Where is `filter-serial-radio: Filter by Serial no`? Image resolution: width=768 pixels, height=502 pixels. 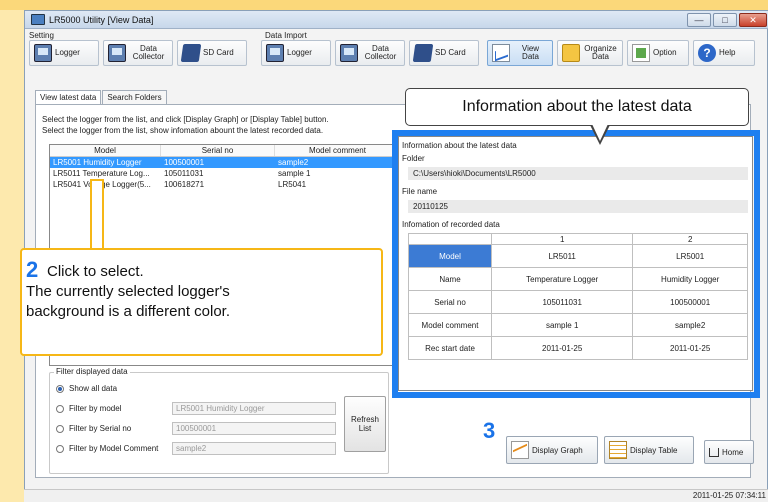
filter-serial-radio: Filter by Serial no is located at coordinates (93, 428).